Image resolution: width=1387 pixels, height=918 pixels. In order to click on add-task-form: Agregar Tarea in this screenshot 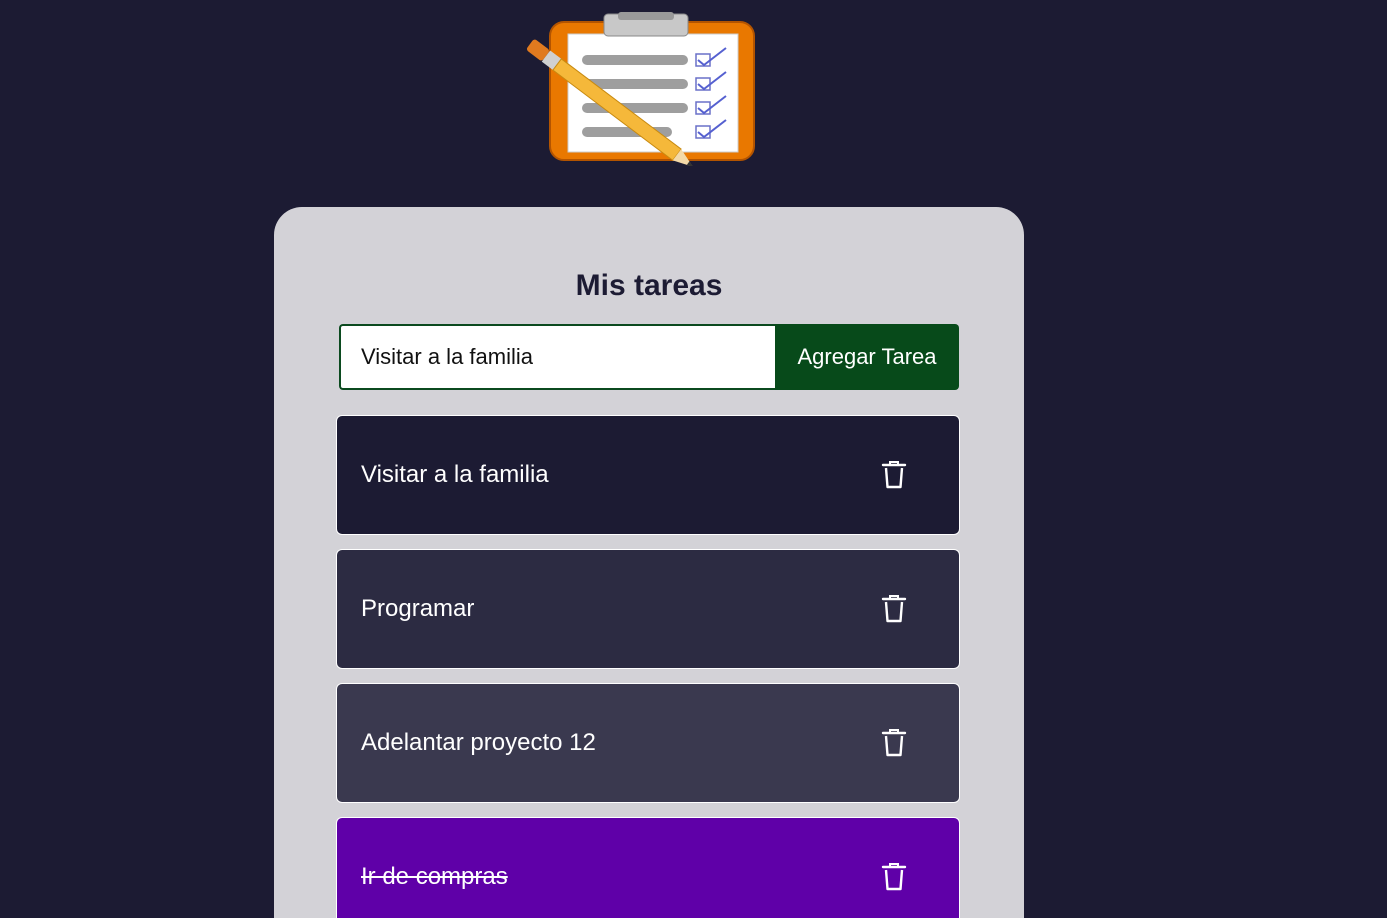, I will do `click(649, 357)`.